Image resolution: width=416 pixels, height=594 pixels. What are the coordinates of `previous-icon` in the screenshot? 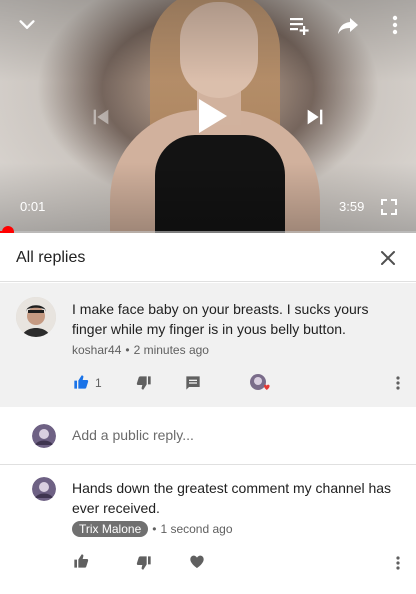 It's located at (101, 117).